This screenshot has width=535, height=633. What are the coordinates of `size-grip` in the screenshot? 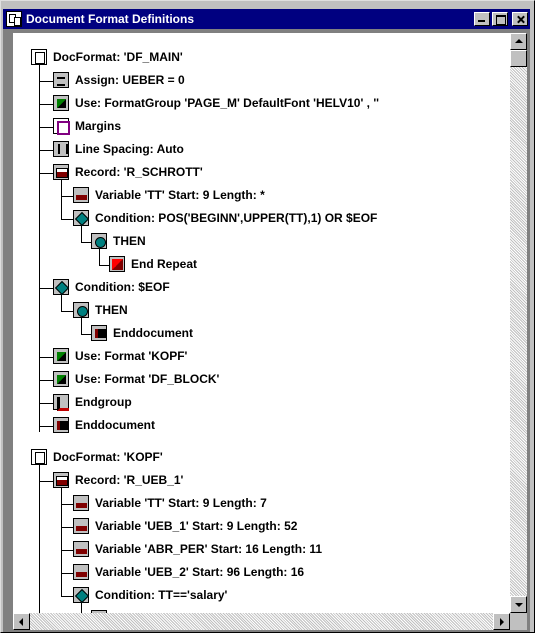 It's located at (518, 621).